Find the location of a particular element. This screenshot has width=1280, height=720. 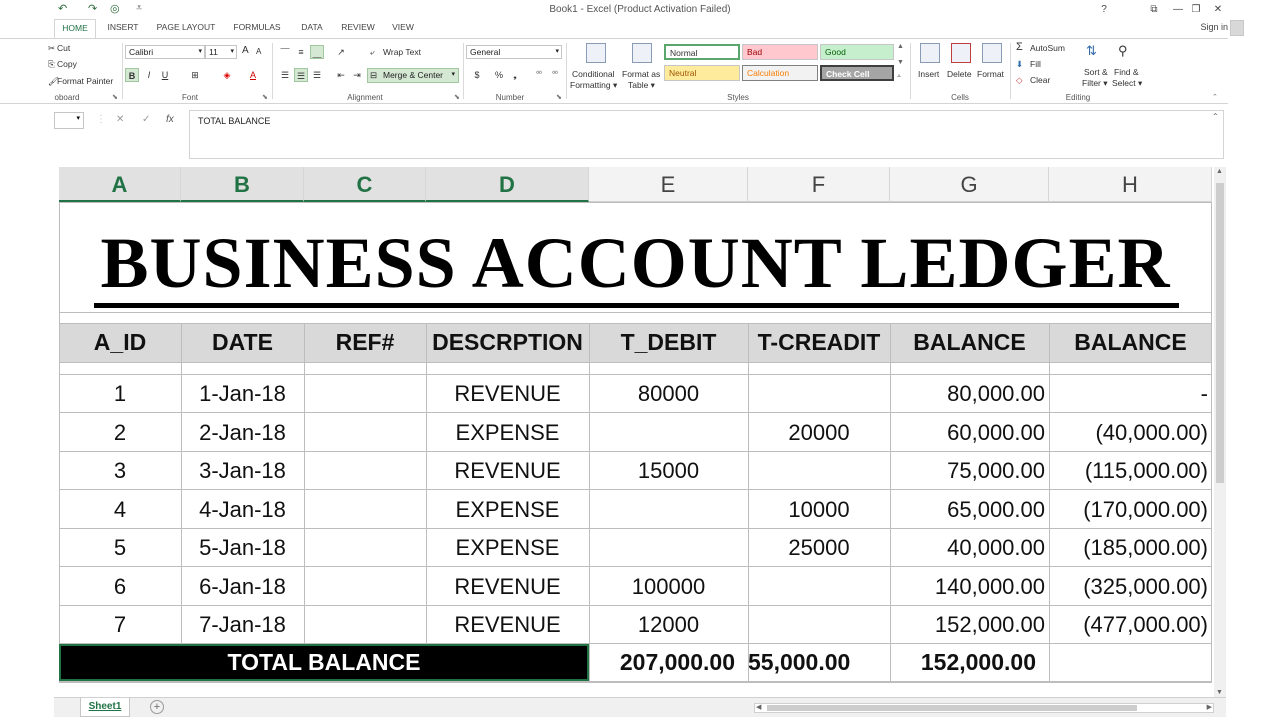

style-normal: Normal is located at coordinates (702, 52).